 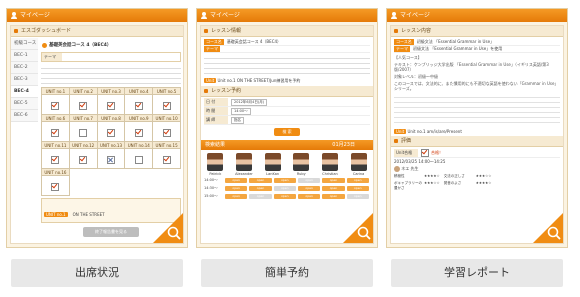 I want to click on teacher-card: Christian, so click(x=330, y=164).